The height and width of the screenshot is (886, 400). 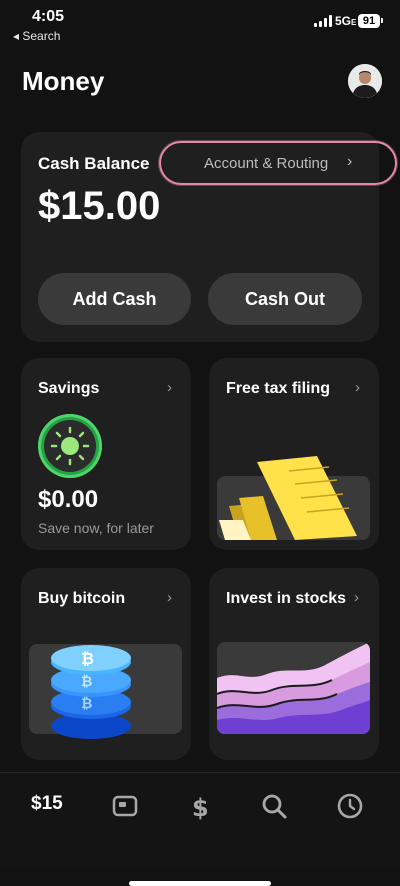 What do you see at coordinates (294, 454) in the screenshot?
I see `free-tax-filing-tile: Free tax filing ›` at bounding box center [294, 454].